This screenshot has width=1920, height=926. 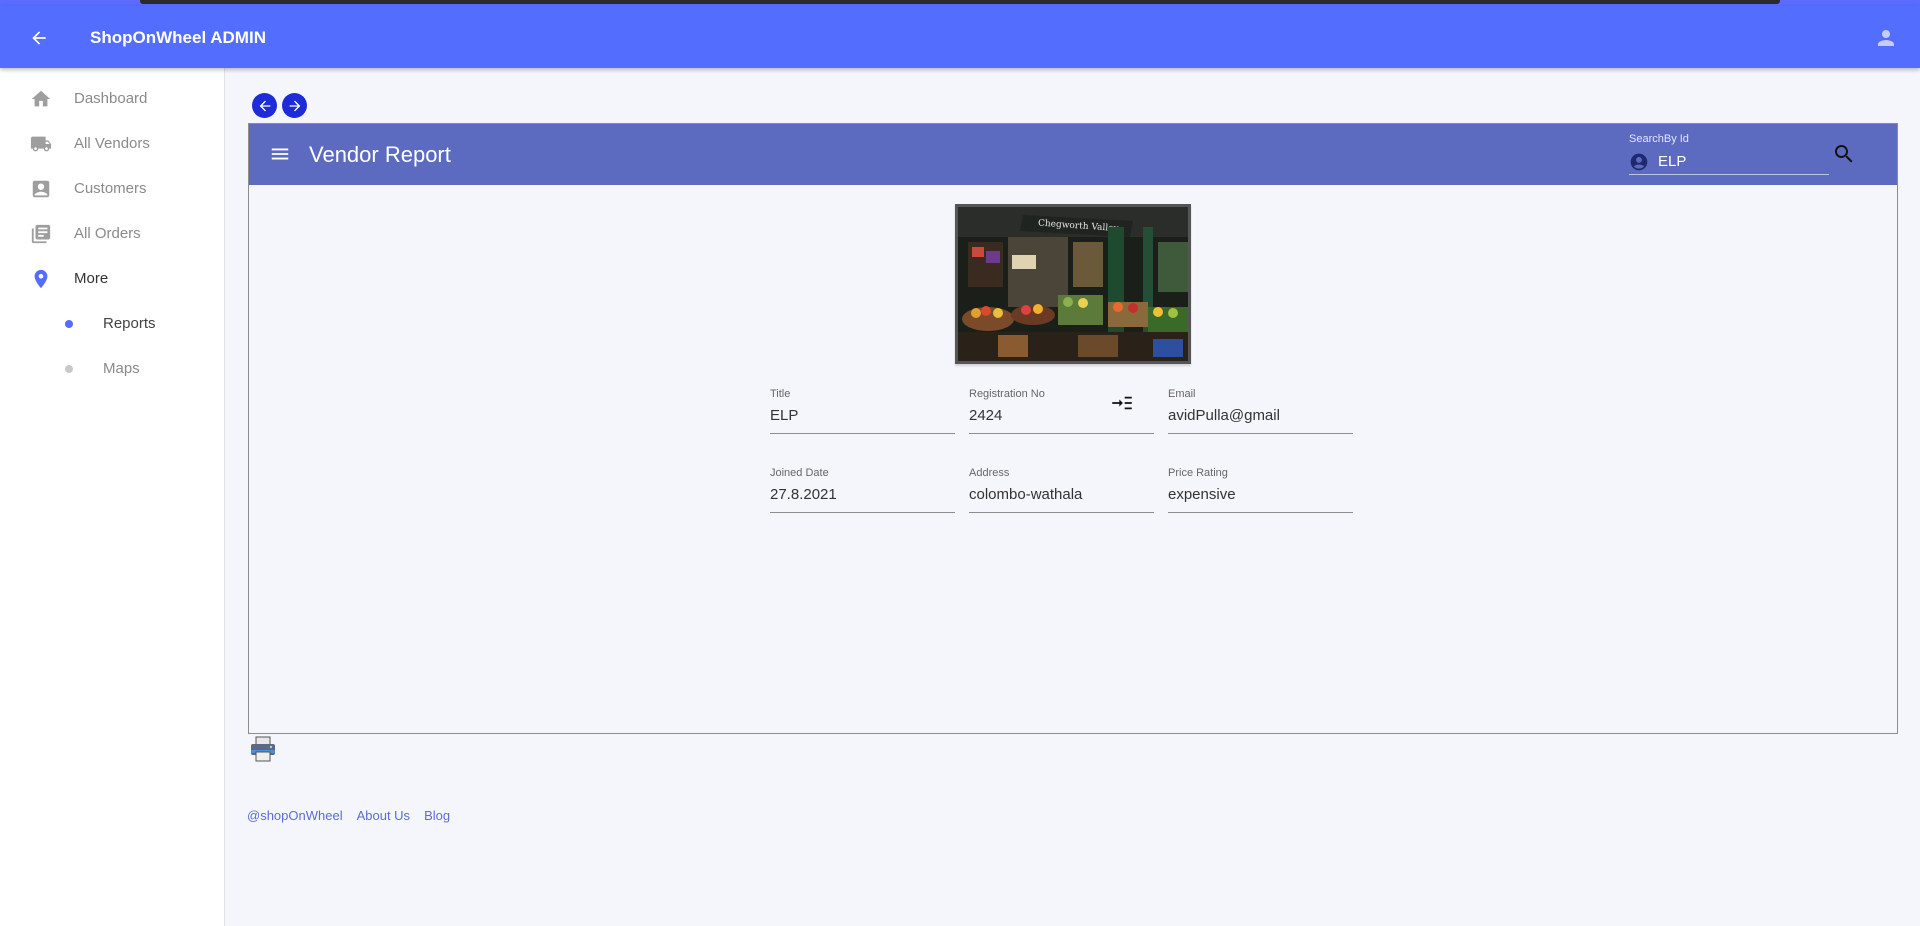 I want to click on arrow-left-icon, so click(x=264, y=105).